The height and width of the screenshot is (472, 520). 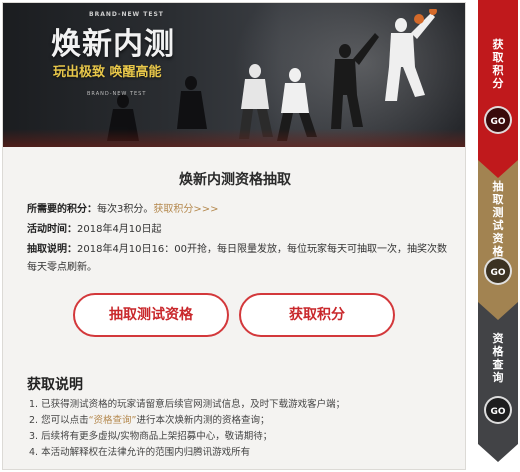 I want to click on list-item: 2. 您可以点击“资格查询”进行本次焕新内测的资格查询；, so click(x=149, y=420).